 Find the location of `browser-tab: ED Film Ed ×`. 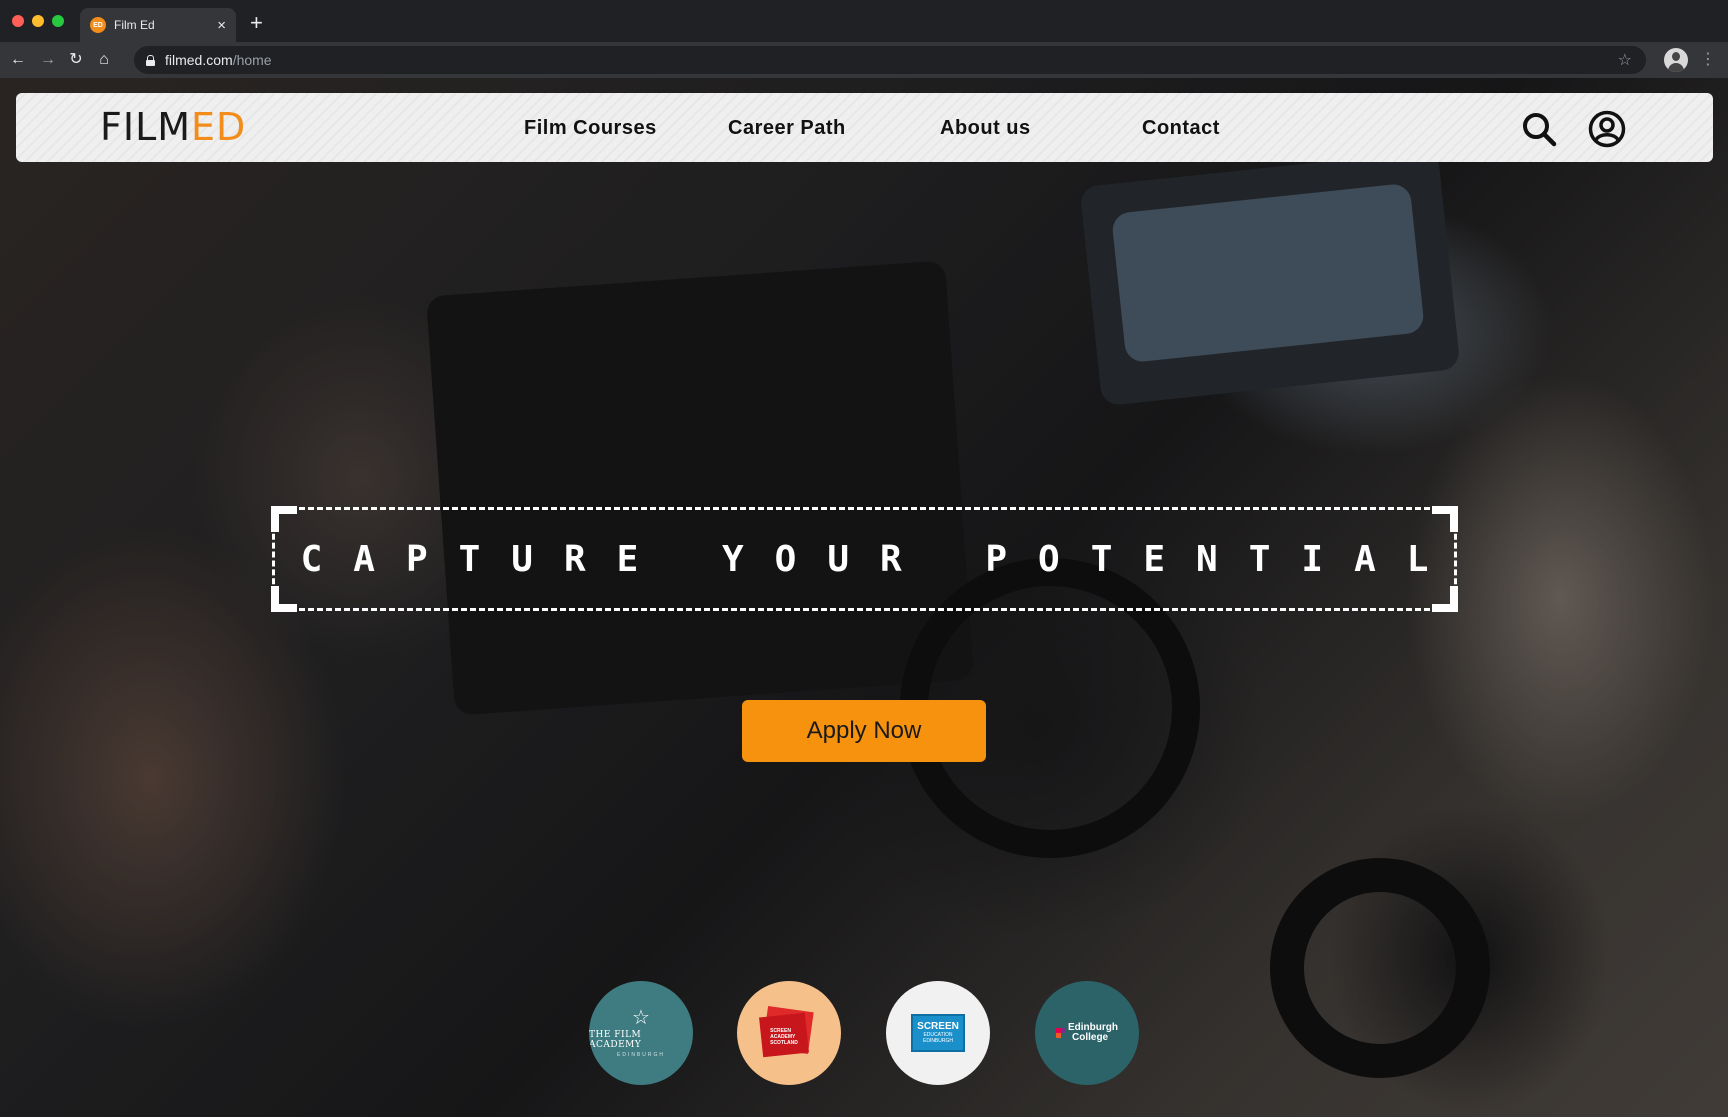

browser-tab: ED Film Ed × is located at coordinates (158, 25).